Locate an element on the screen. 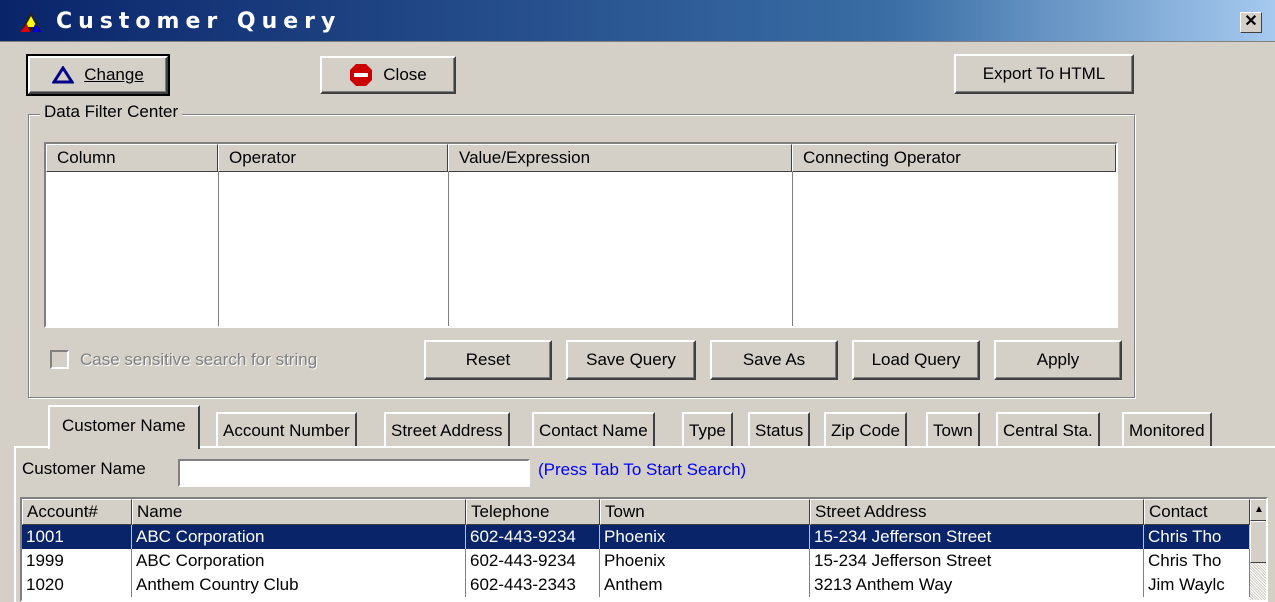 The image size is (1275, 602). results-header-account: Account# is located at coordinates (77, 512).